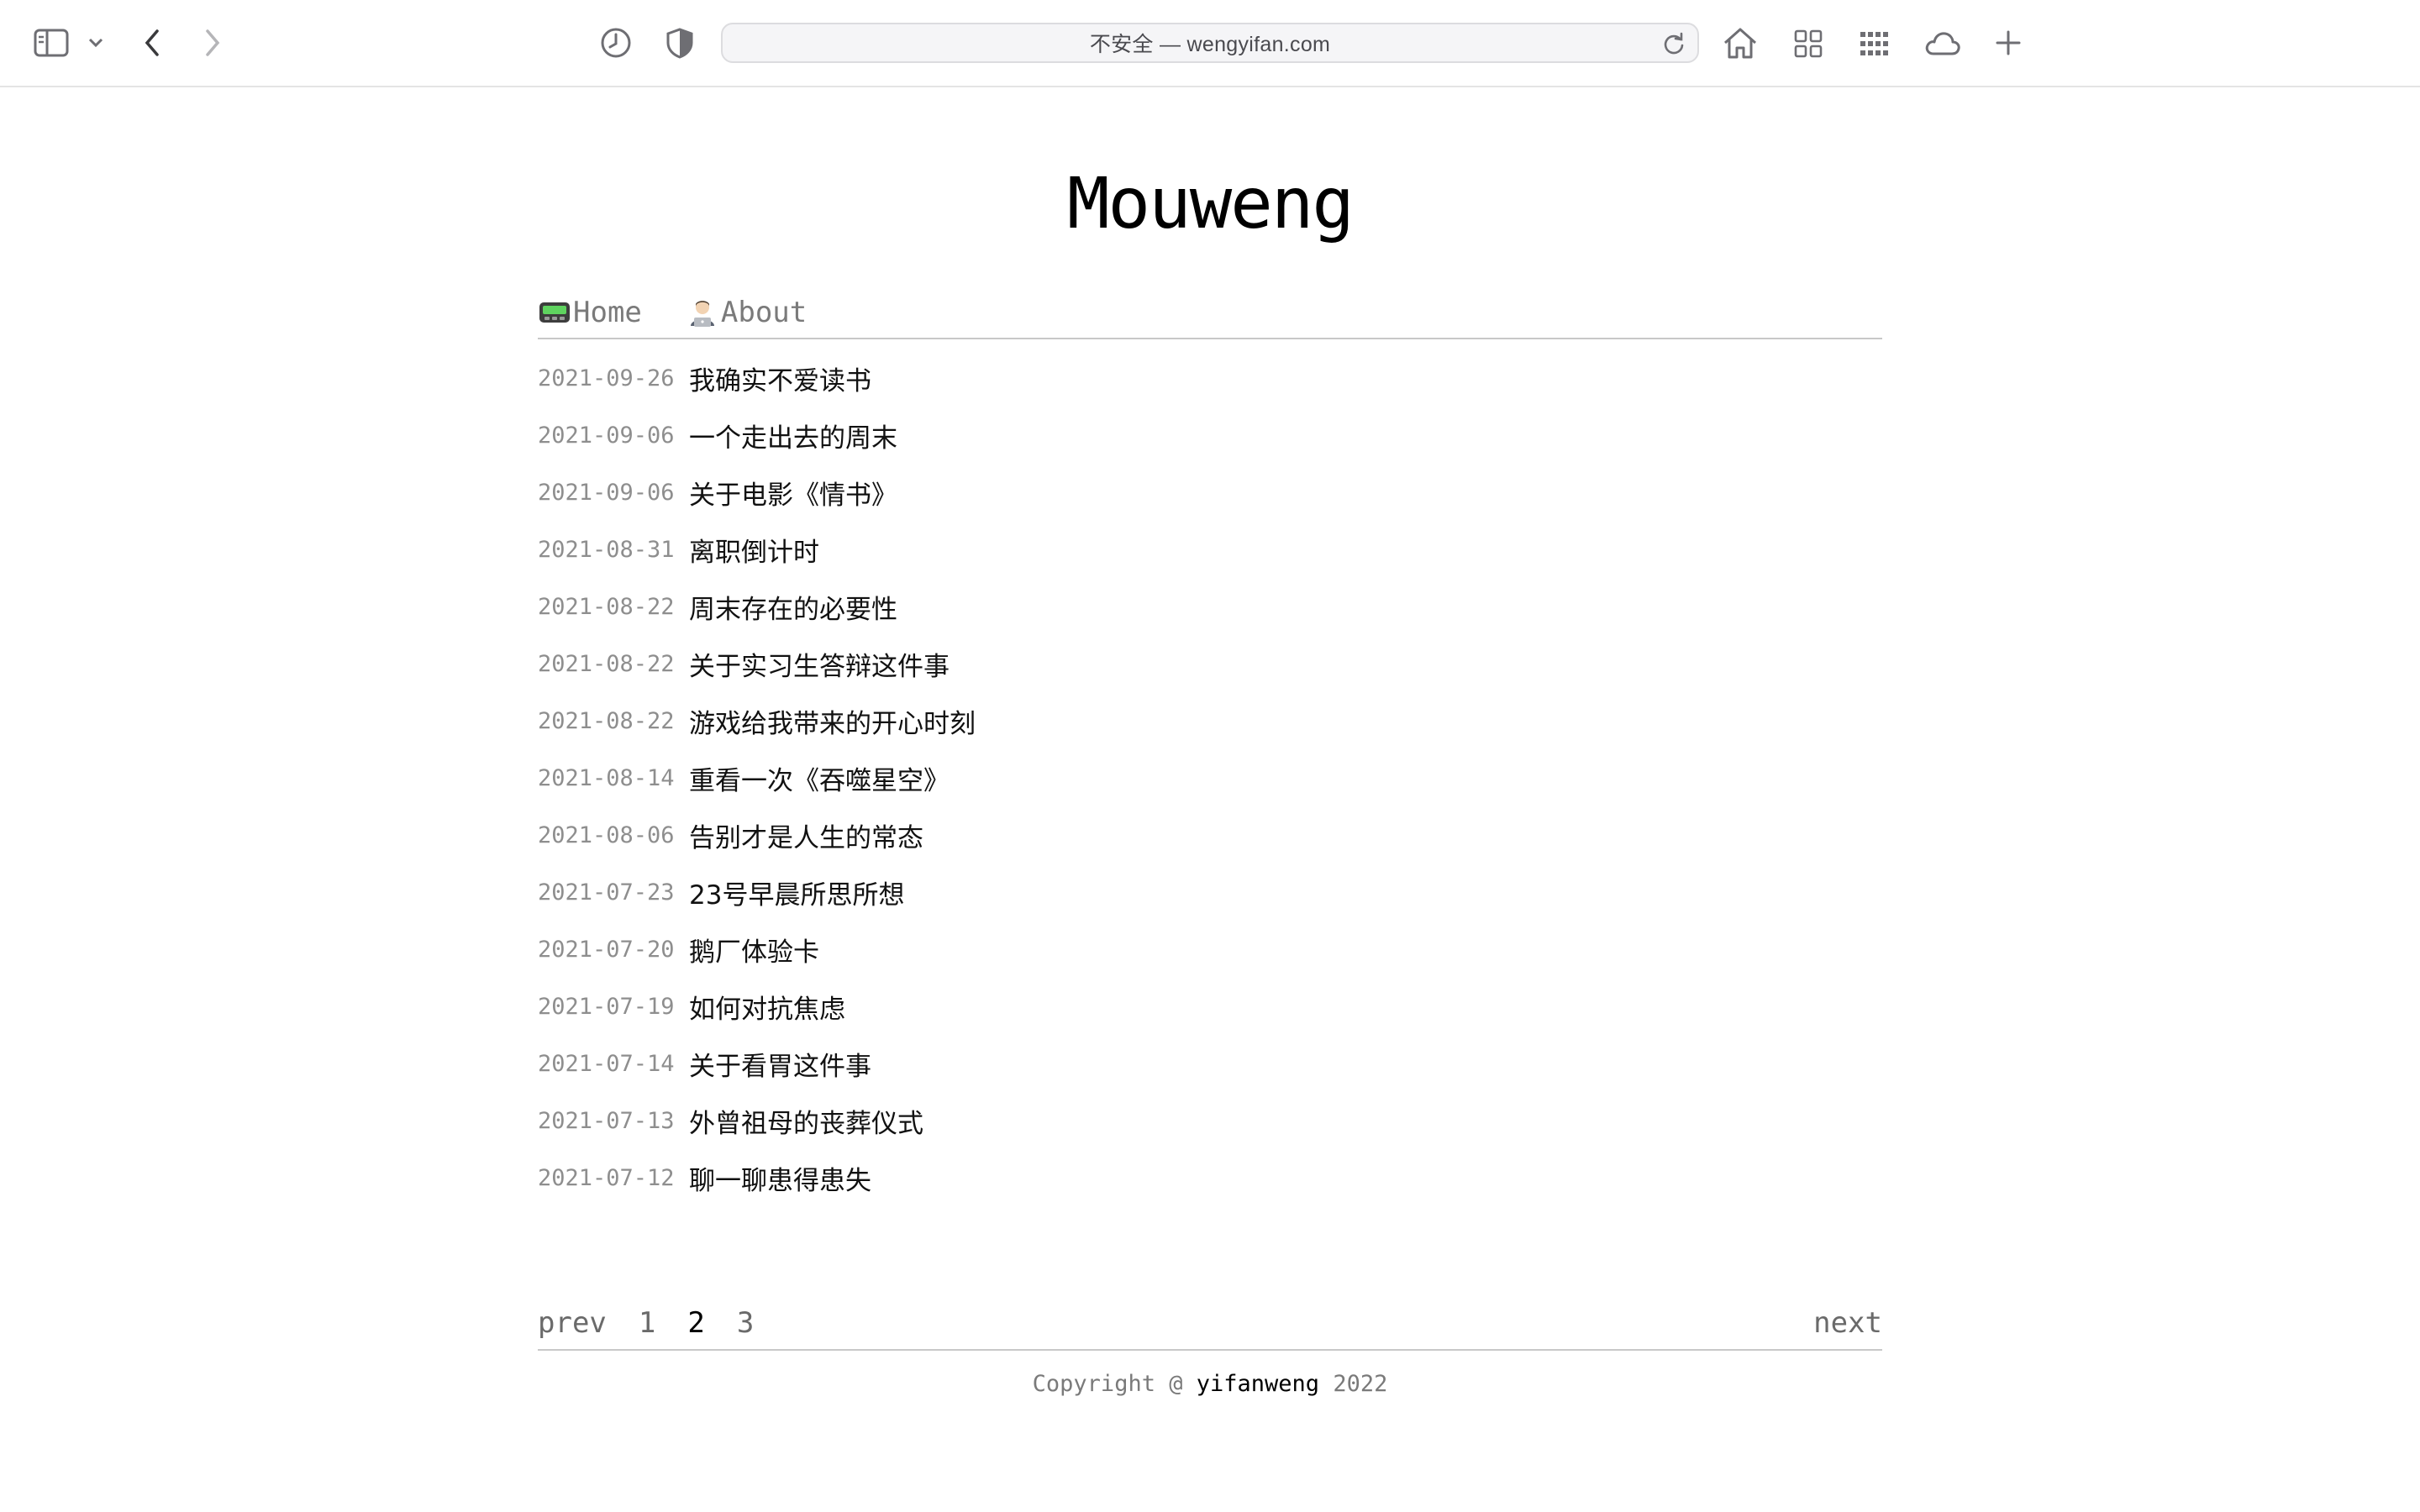 The height and width of the screenshot is (1512, 2420). I want to click on nav-about-label: About, so click(764, 312).